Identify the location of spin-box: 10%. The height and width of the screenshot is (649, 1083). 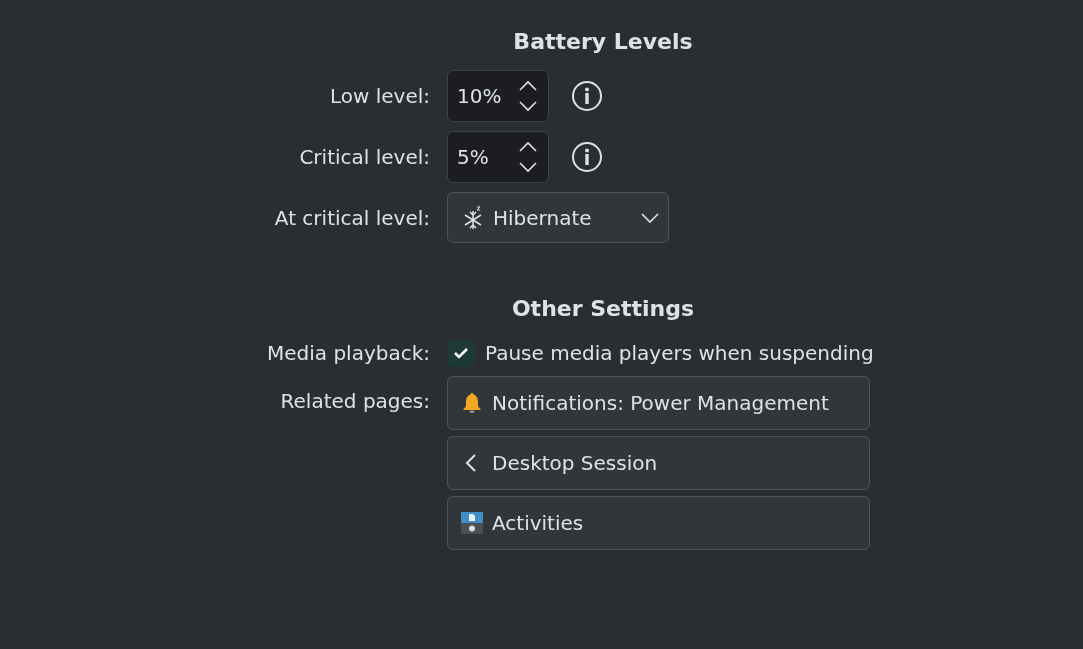
(498, 96).